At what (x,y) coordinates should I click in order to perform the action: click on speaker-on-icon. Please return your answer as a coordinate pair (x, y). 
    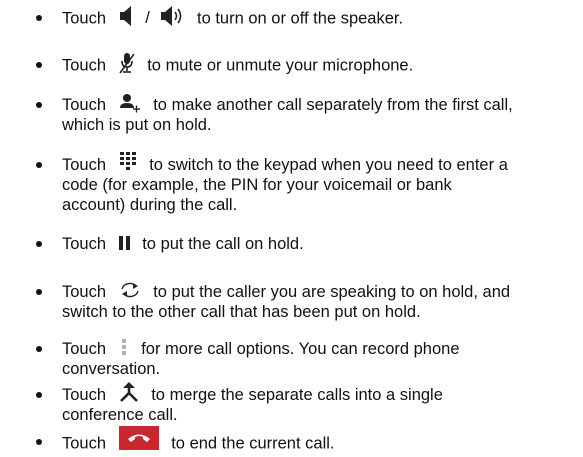
    Looking at the image, I should click on (172, 16).